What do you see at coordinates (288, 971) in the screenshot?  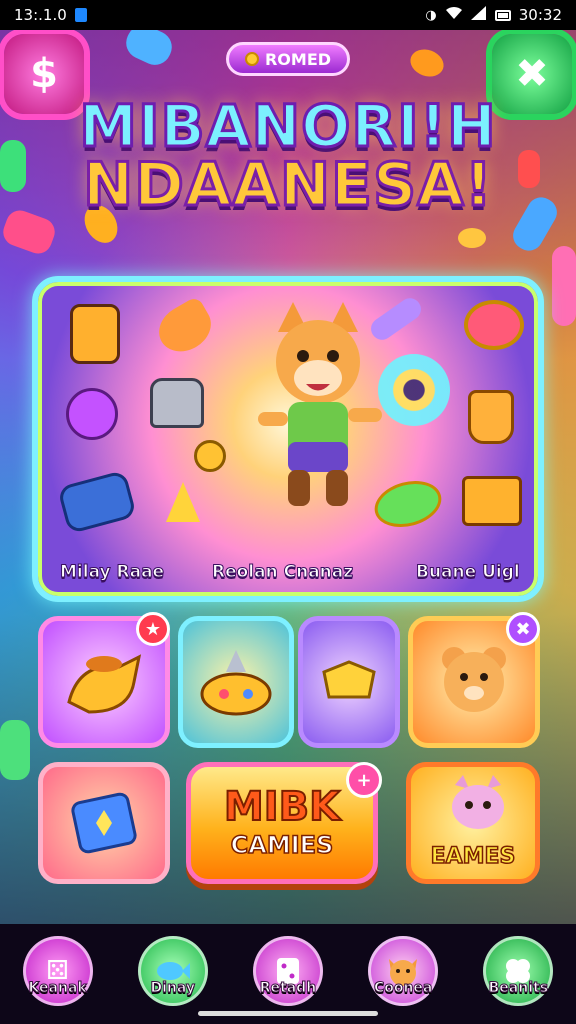 I see `nav-item-retadh: Retadh` at bounding box center [288, 971].